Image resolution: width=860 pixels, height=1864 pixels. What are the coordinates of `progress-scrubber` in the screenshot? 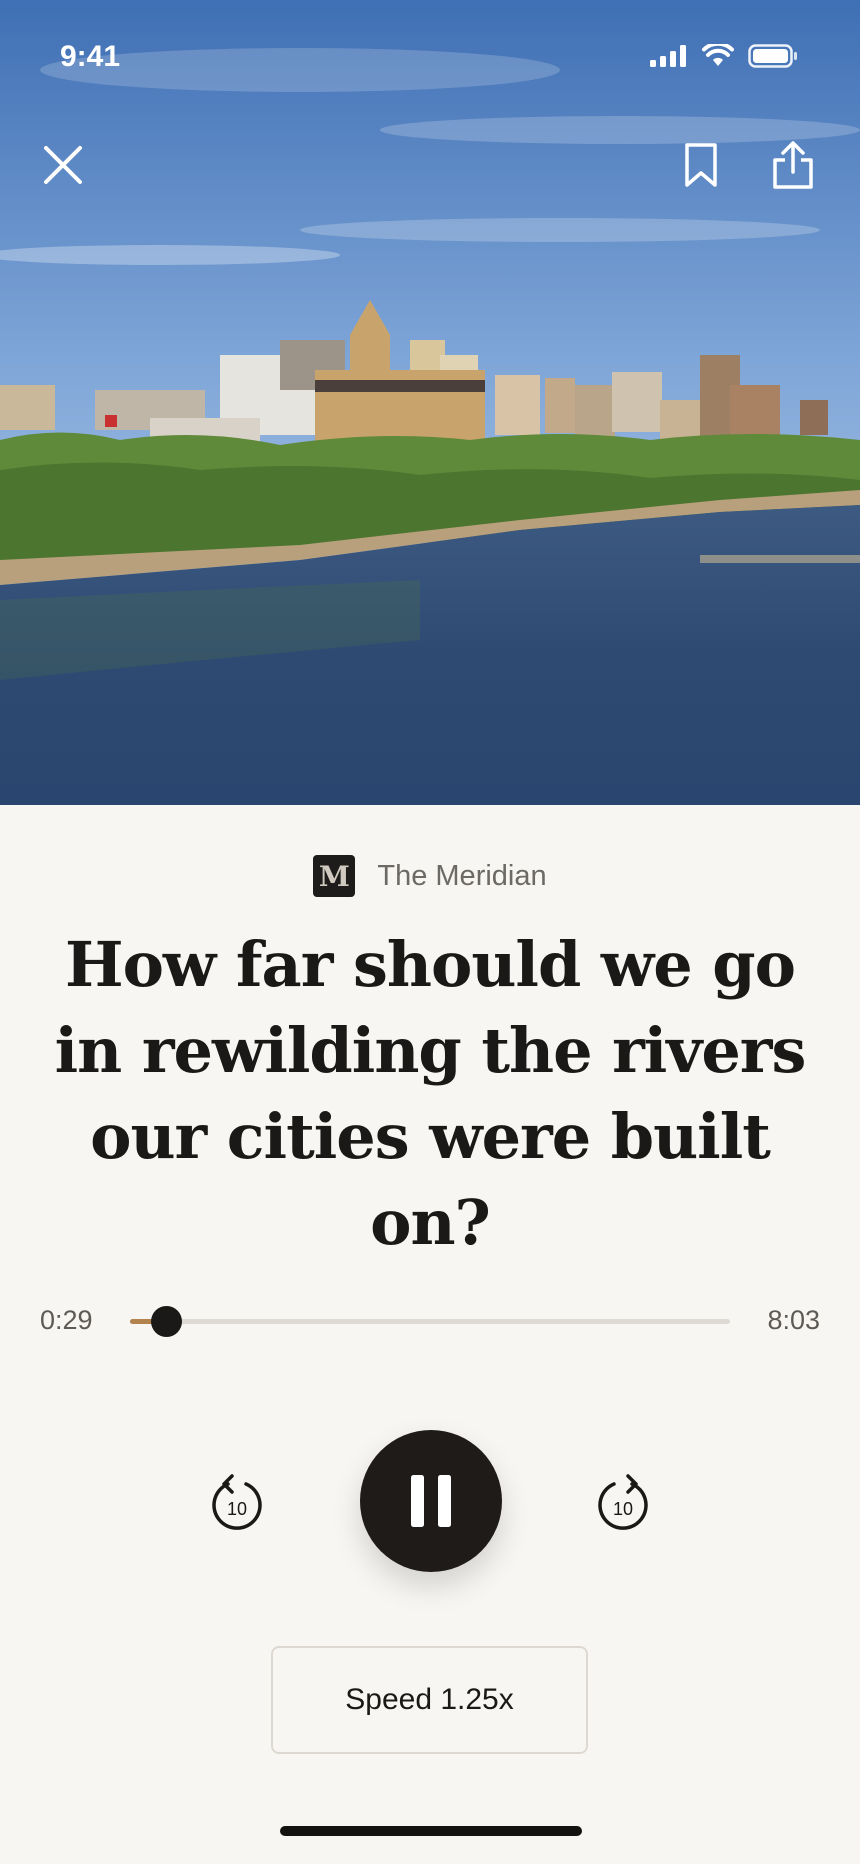 It's located at (166, 1321).